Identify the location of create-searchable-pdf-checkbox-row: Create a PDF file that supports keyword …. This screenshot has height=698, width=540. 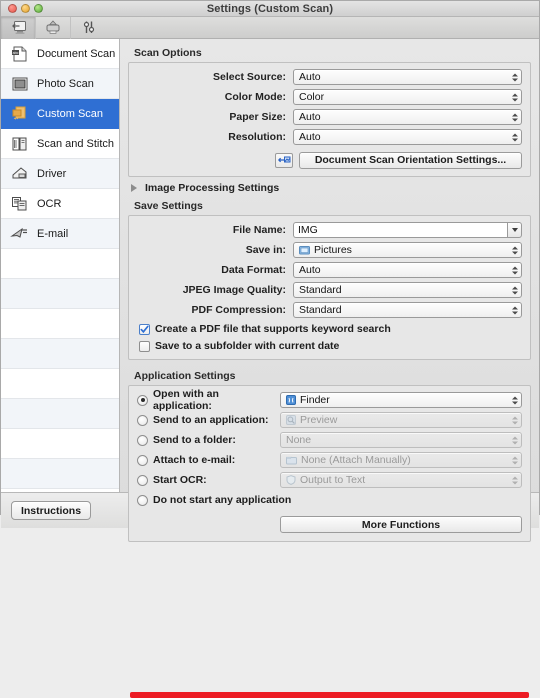
(329, 329).